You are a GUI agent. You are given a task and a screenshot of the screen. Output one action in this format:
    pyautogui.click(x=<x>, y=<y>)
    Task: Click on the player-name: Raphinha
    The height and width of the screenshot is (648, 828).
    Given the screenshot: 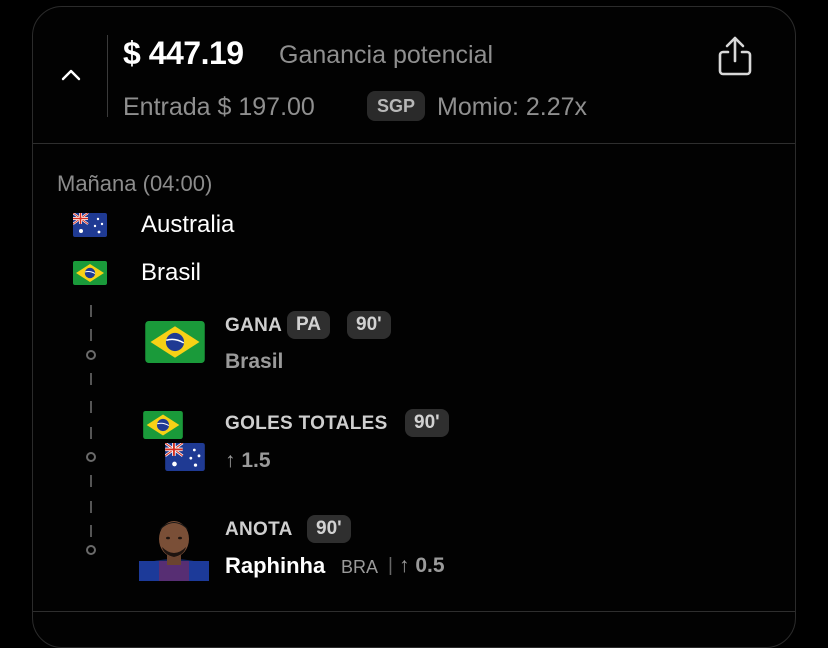 What is the action you would take?
    pyautogui.click(x=275, y=565)
    